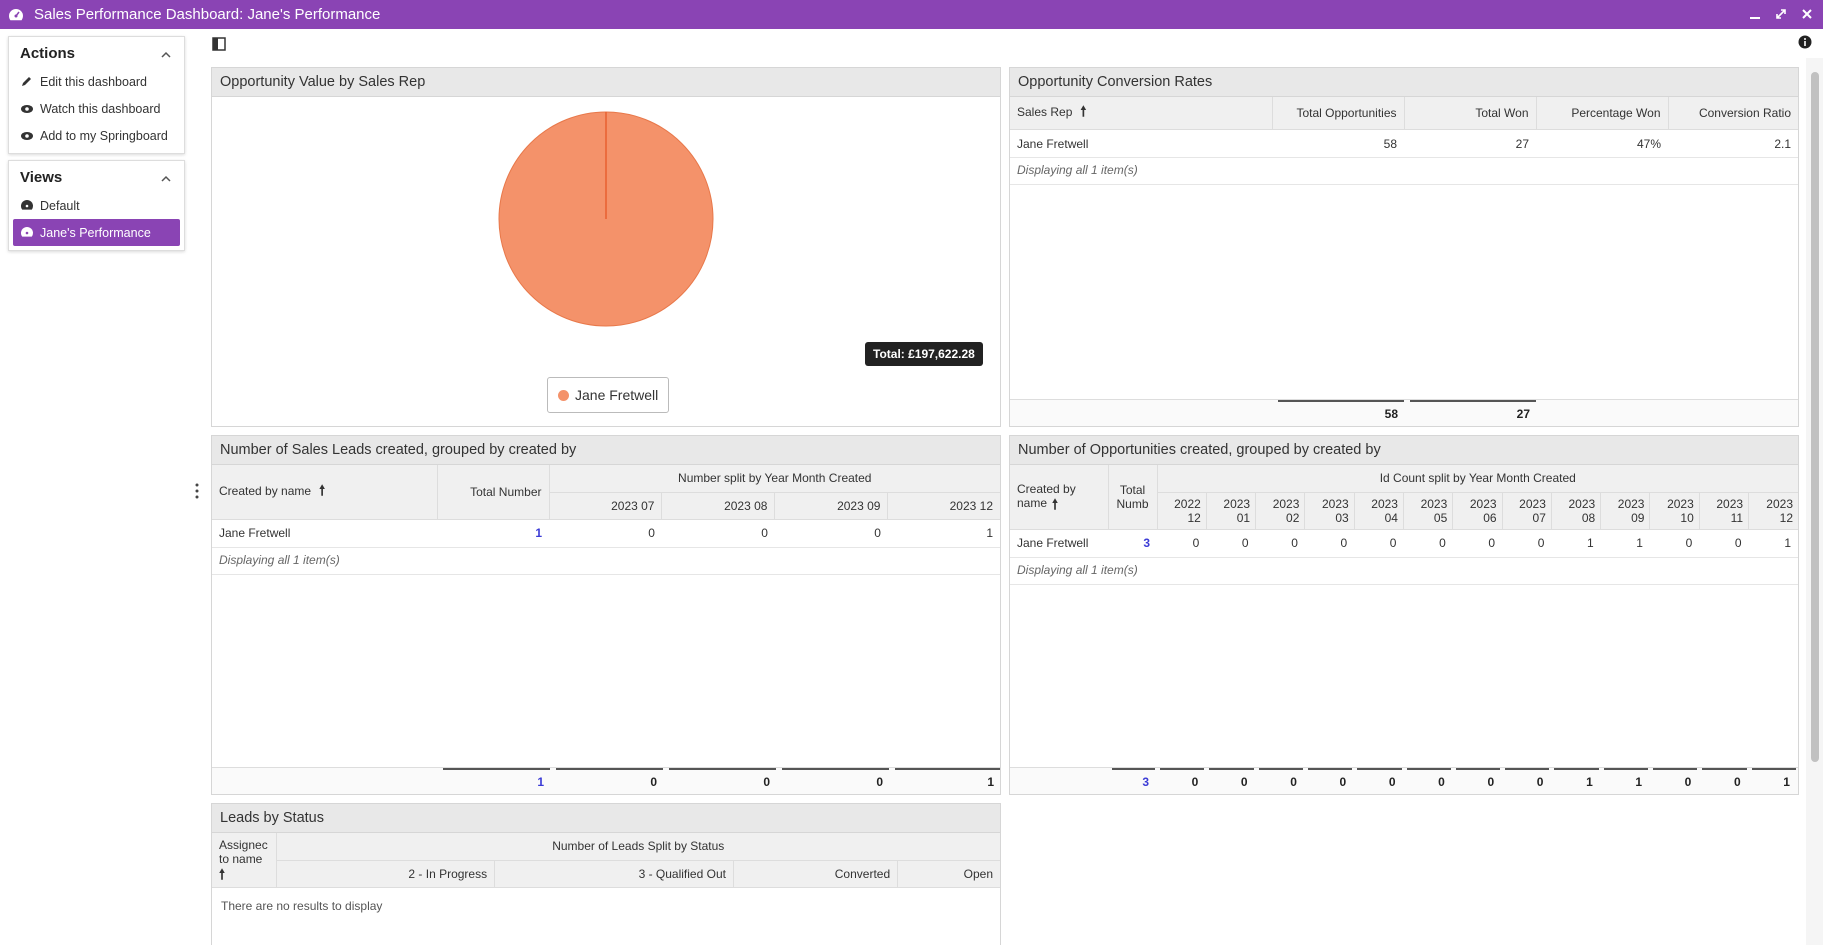 The height and width of the screenshot is (945, 1823). I want to click on cell-name: Jane Fretwell, so click(324, 533).